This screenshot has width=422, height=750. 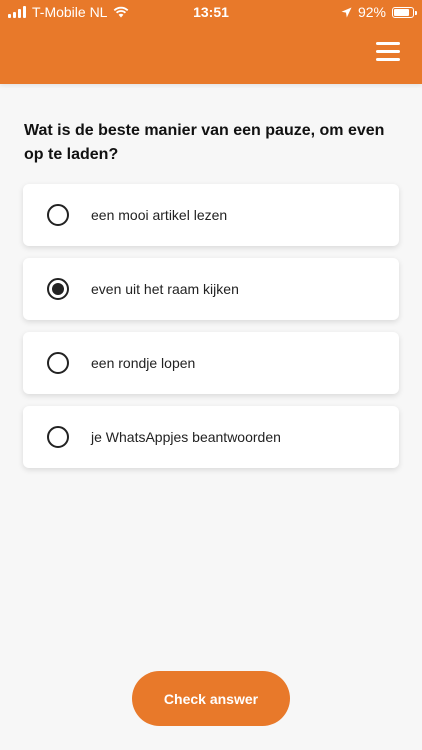 I want to click on status-bar: T-Mobile NL 13:51 92%, so click(x=211, y=13).